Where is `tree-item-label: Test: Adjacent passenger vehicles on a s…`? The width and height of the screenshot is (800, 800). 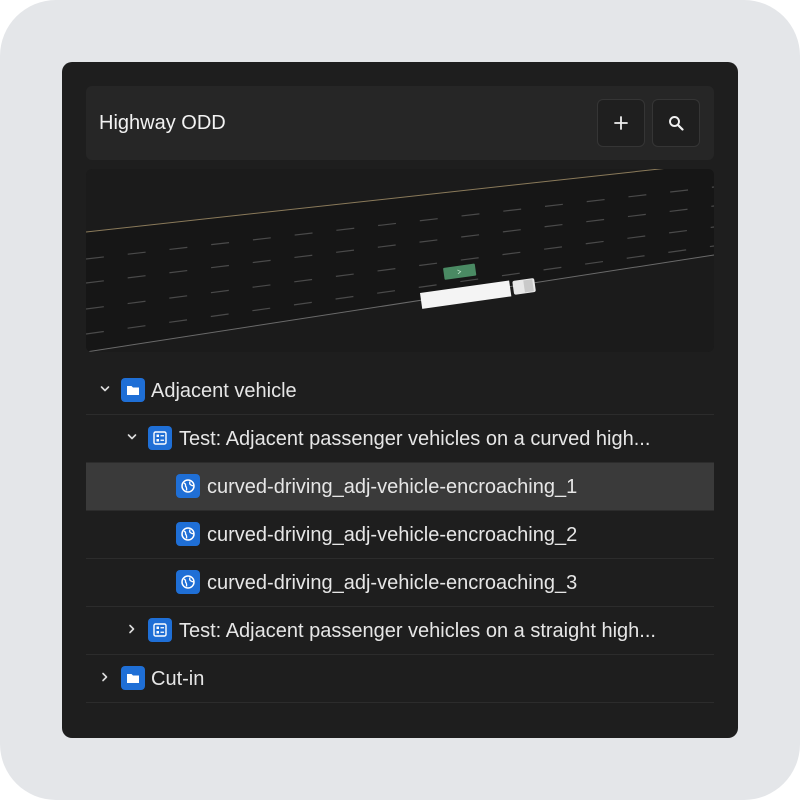 tree-item-label: Test: Adjacent passenger vehicles on a s… is located at coordinates (417, 631).